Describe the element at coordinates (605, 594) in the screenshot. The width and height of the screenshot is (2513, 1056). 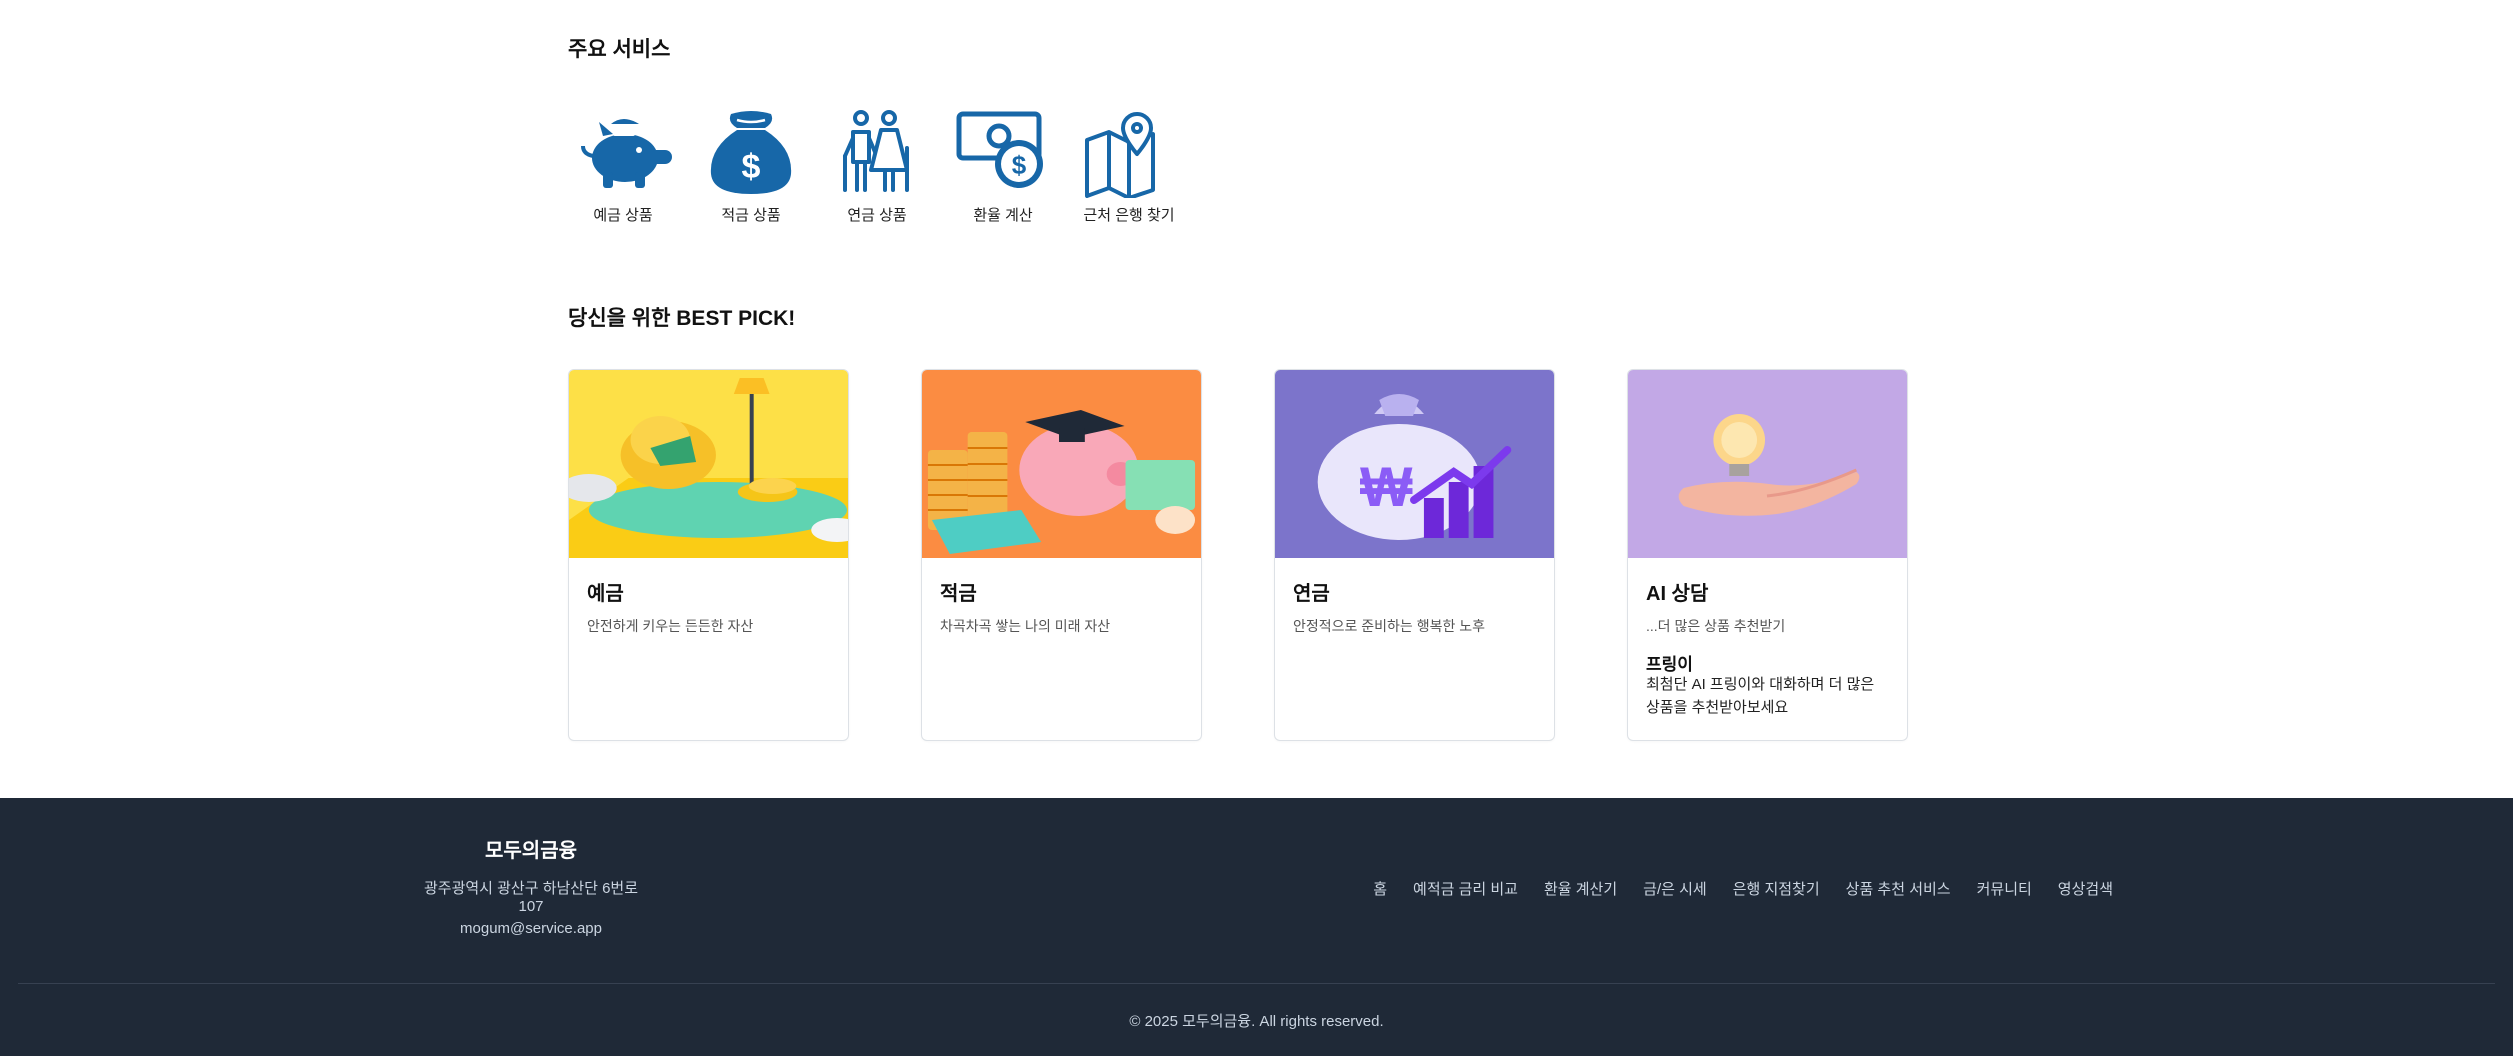
I see `card-title: 예금` at that location.